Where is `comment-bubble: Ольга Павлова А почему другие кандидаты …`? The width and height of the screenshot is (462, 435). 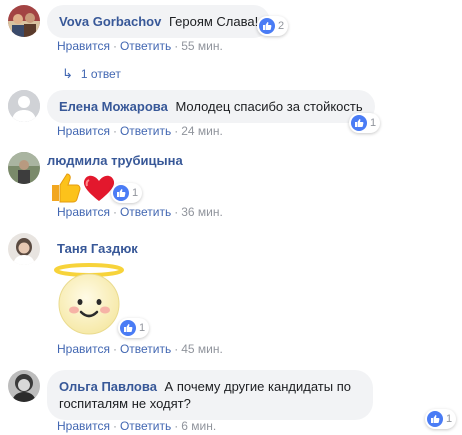
comment-bubble: Ольга Павлова А почему другие кандидаты … is located at coordinates (210, 395).